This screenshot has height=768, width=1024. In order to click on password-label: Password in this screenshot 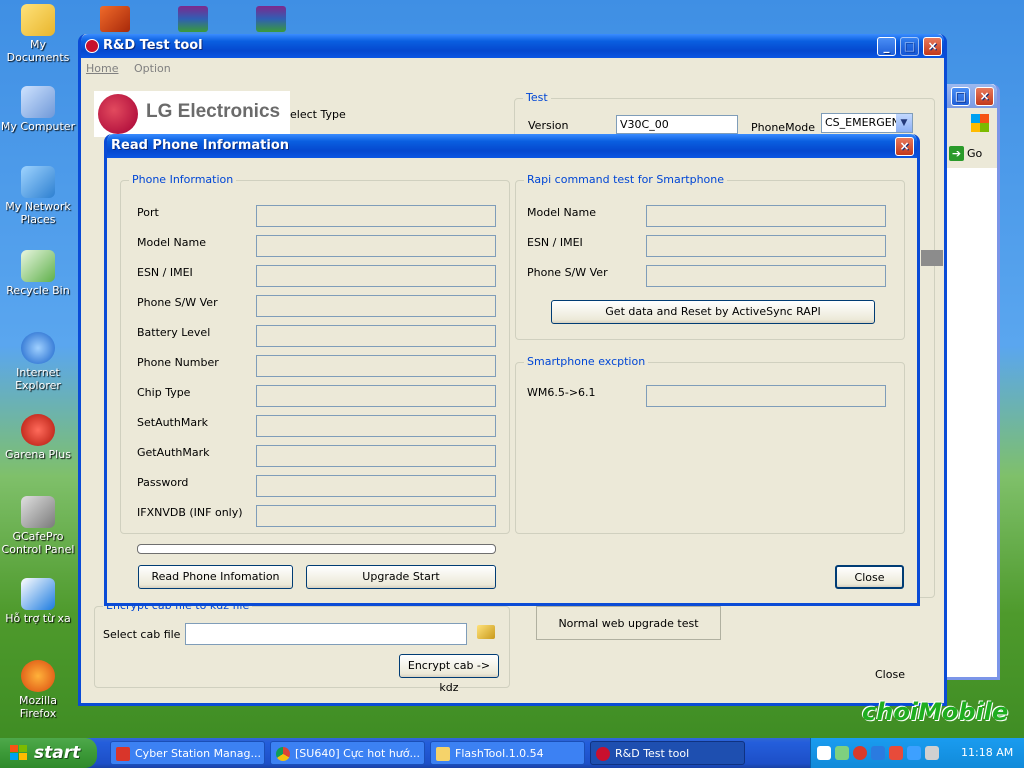, I will do `click(163, 482)`.